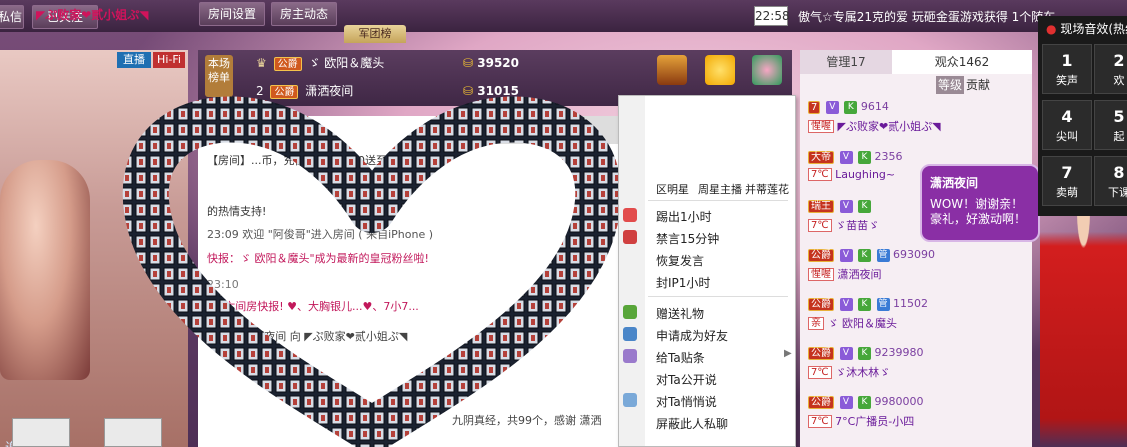  Describe the element at coordinates (680, 313) in the screenshot. I see `menu-item-send-gift: 赠送礼物` at that location.